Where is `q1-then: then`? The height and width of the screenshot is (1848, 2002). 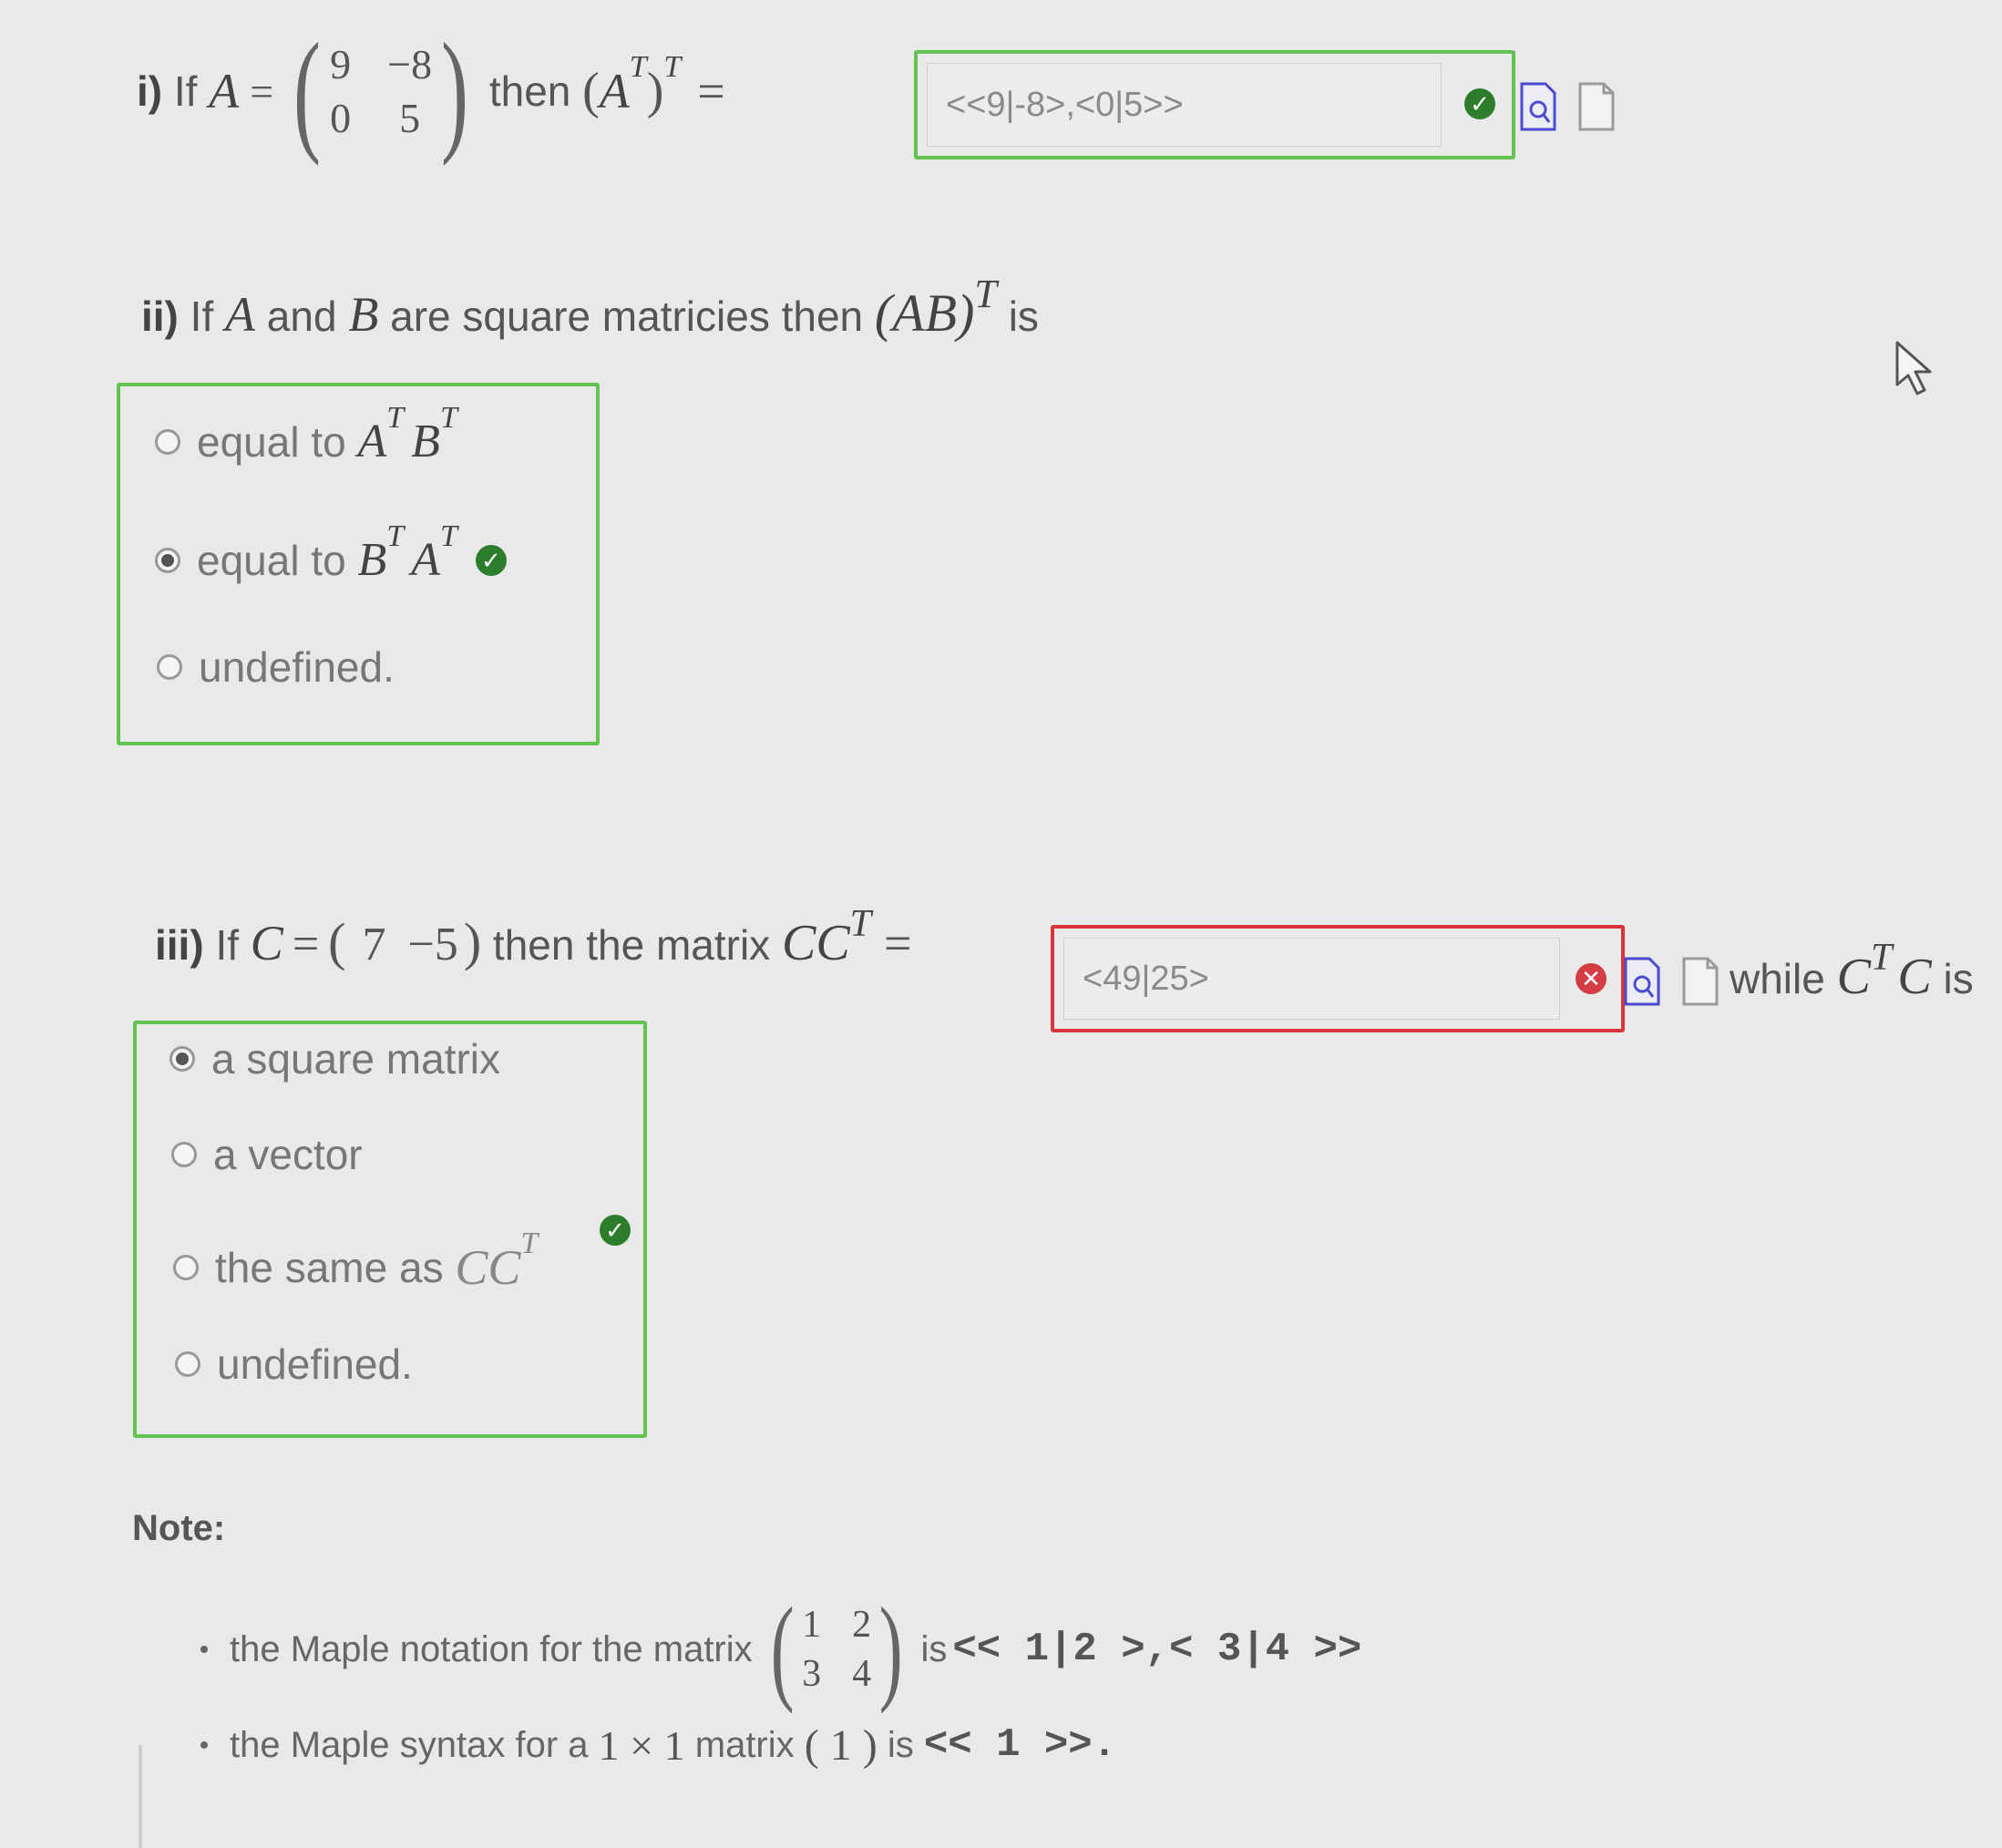 q1-then: then is located at coordinates (529, 91).